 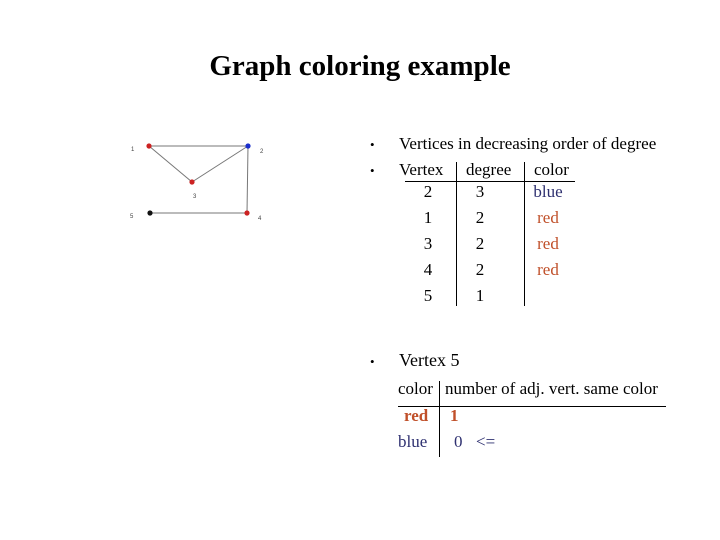 I want to click on degree-row-vertex: 5, so click(x=428, y=295).